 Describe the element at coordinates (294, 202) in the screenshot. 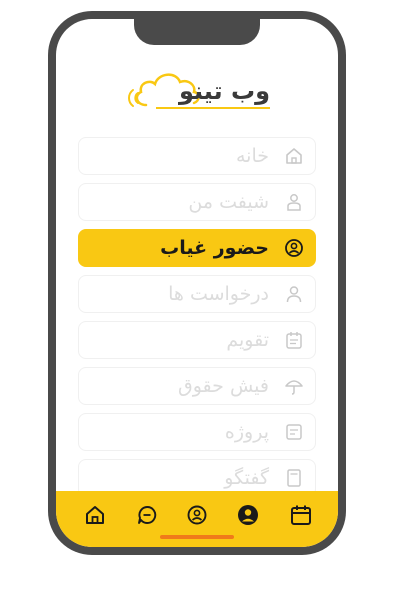

I see `user-shift-icon` at that location.